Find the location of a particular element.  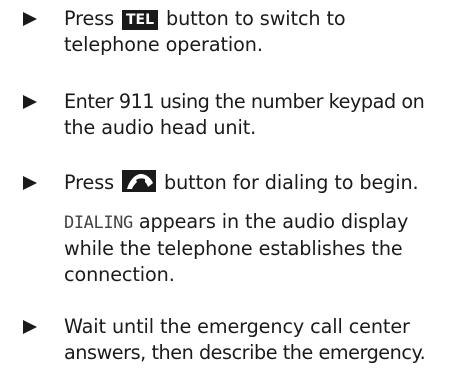

note-text-segment: appears in the audio display is located at coordinates (273, 221).